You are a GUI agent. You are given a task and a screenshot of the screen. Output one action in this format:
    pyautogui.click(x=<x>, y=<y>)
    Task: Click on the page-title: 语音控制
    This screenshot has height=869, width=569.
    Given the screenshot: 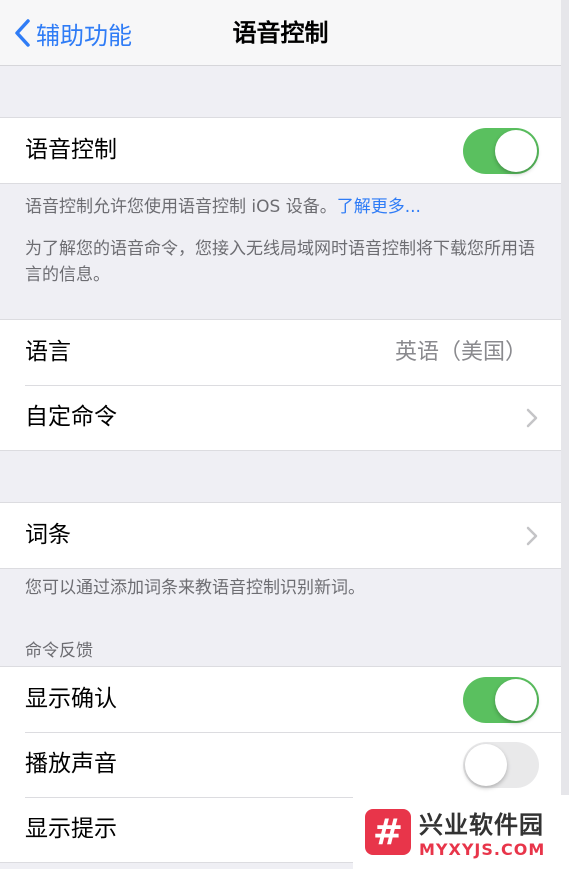 What is the action you would take?
    pyautogui.click(x=280, y=33)
    